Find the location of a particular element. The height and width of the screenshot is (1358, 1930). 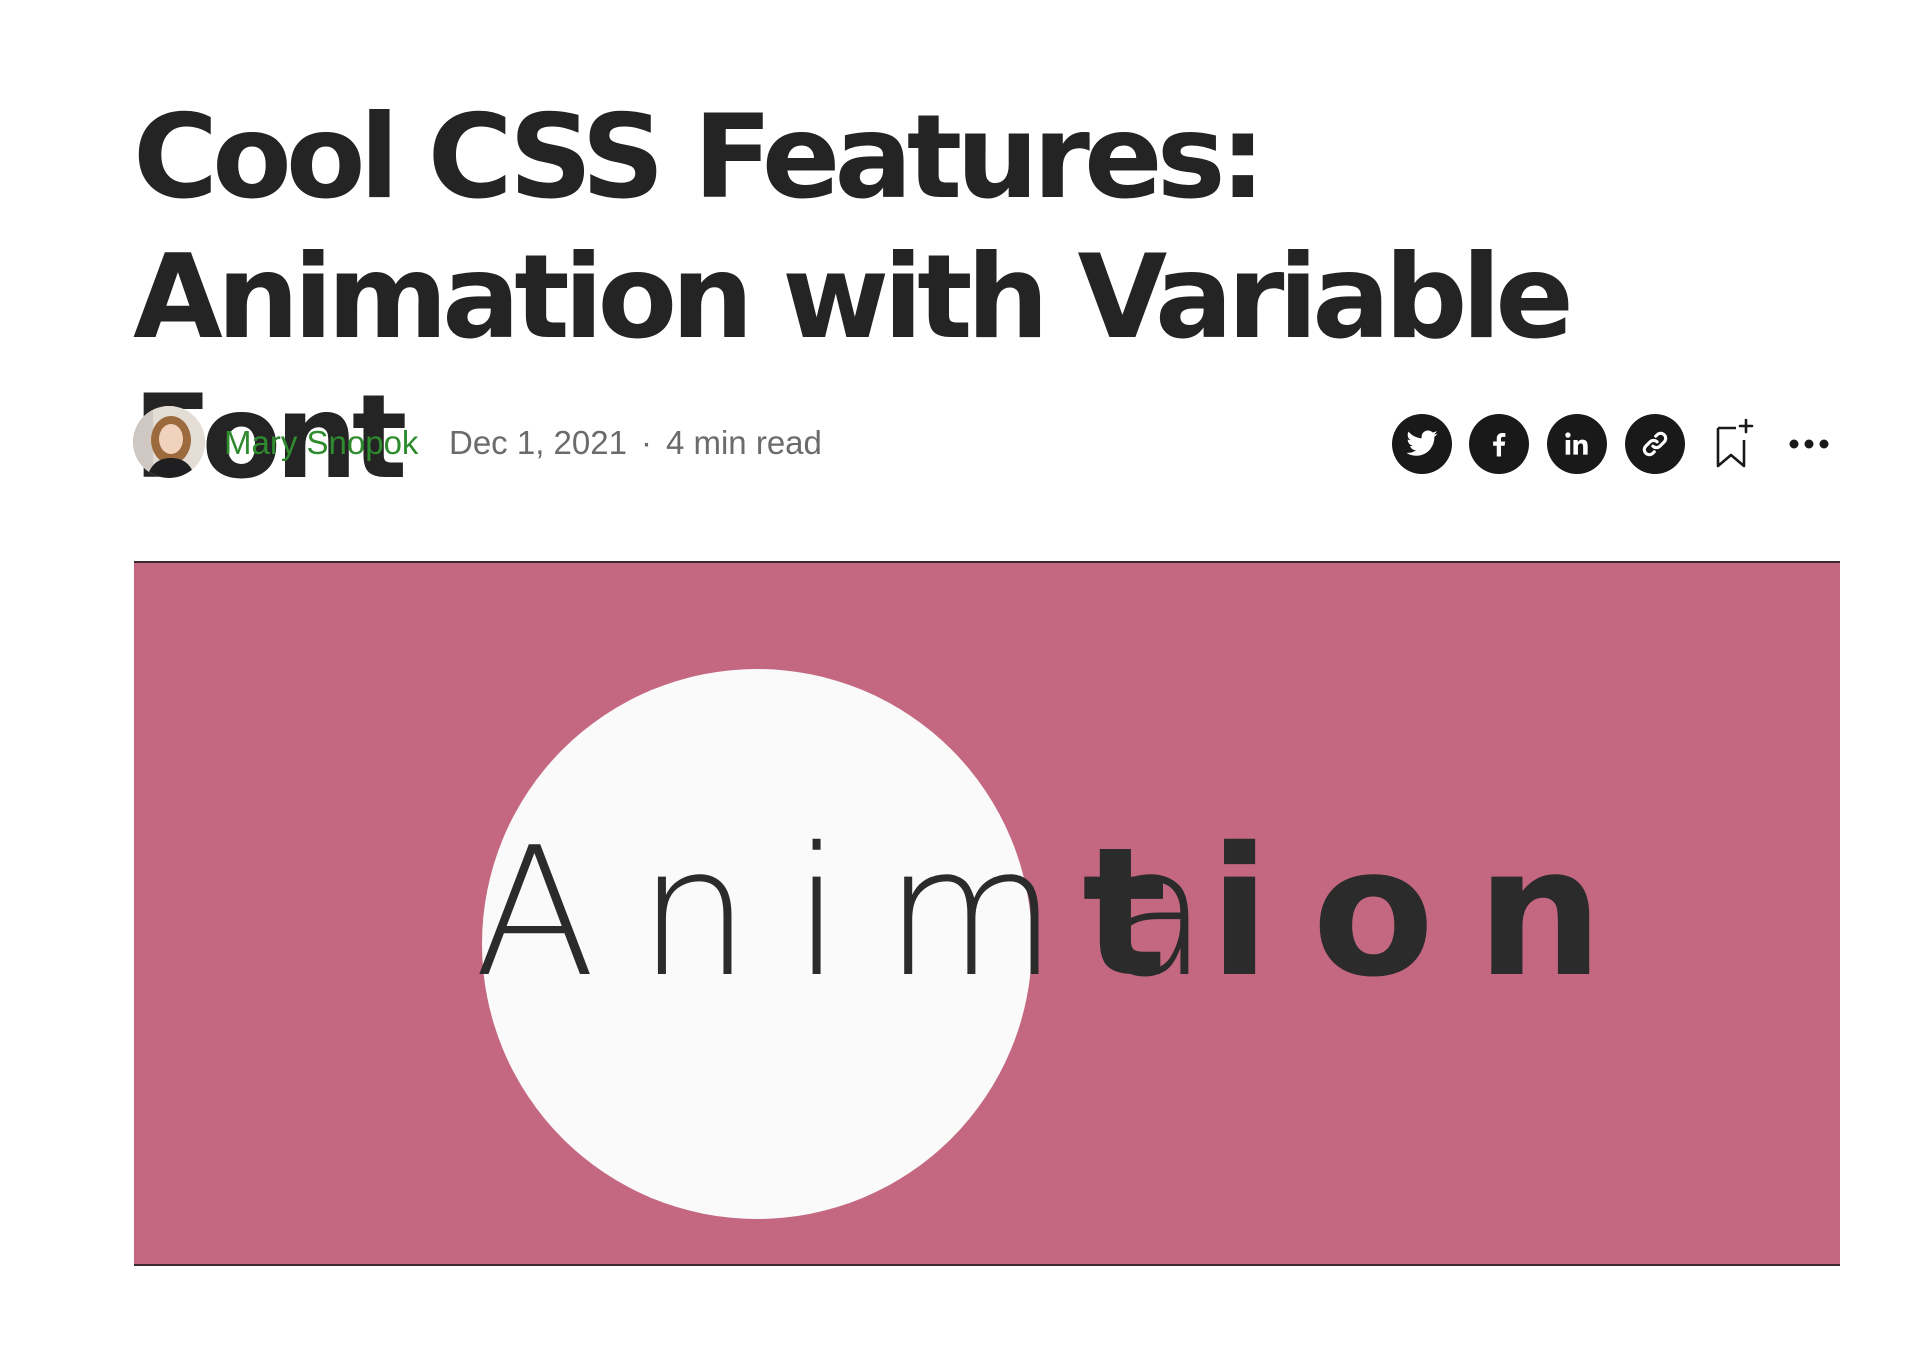

facebook-share-button is located at coordinates (1499, 444).